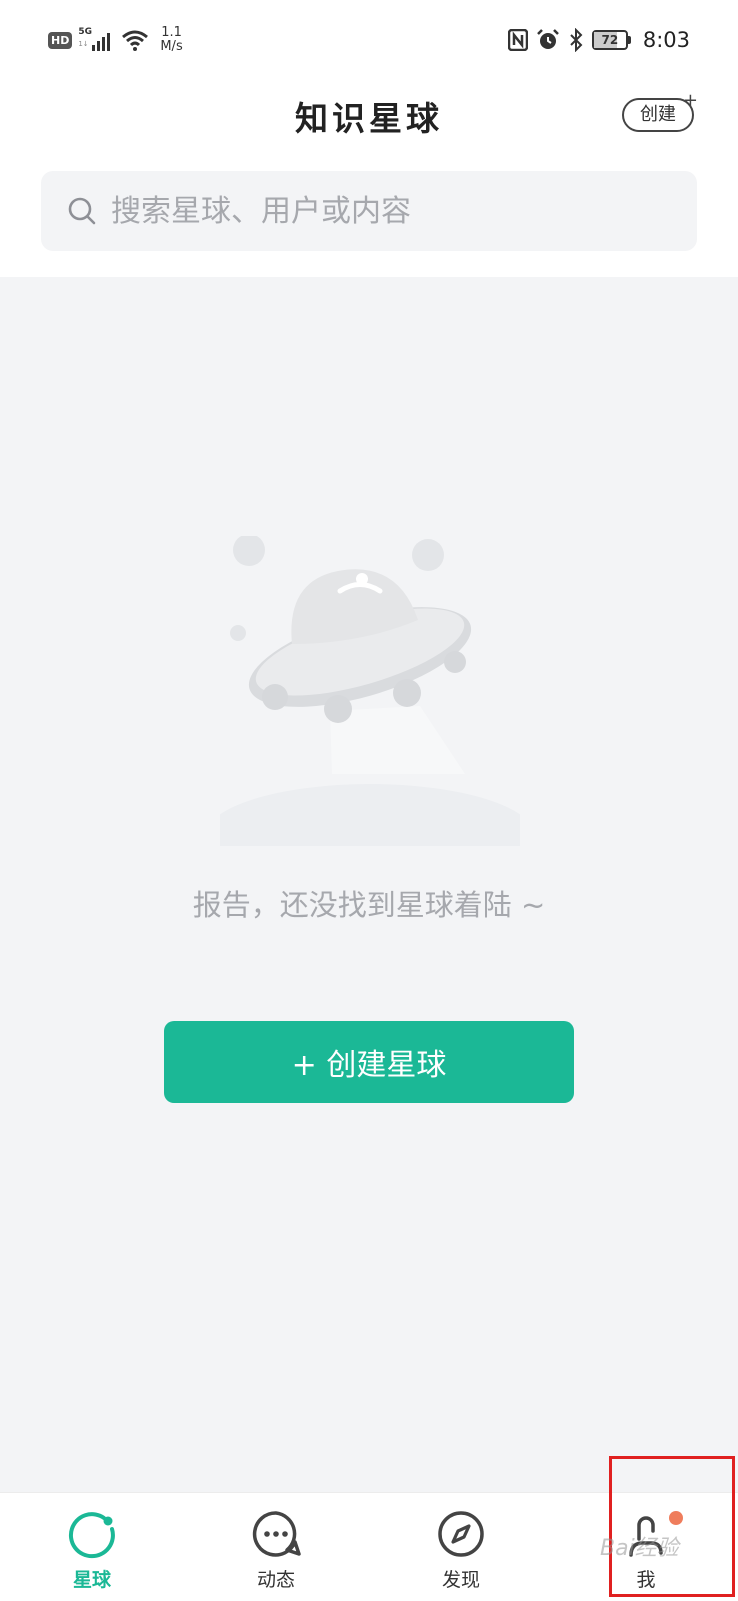  I want to click on search-input, so click(381, 211).